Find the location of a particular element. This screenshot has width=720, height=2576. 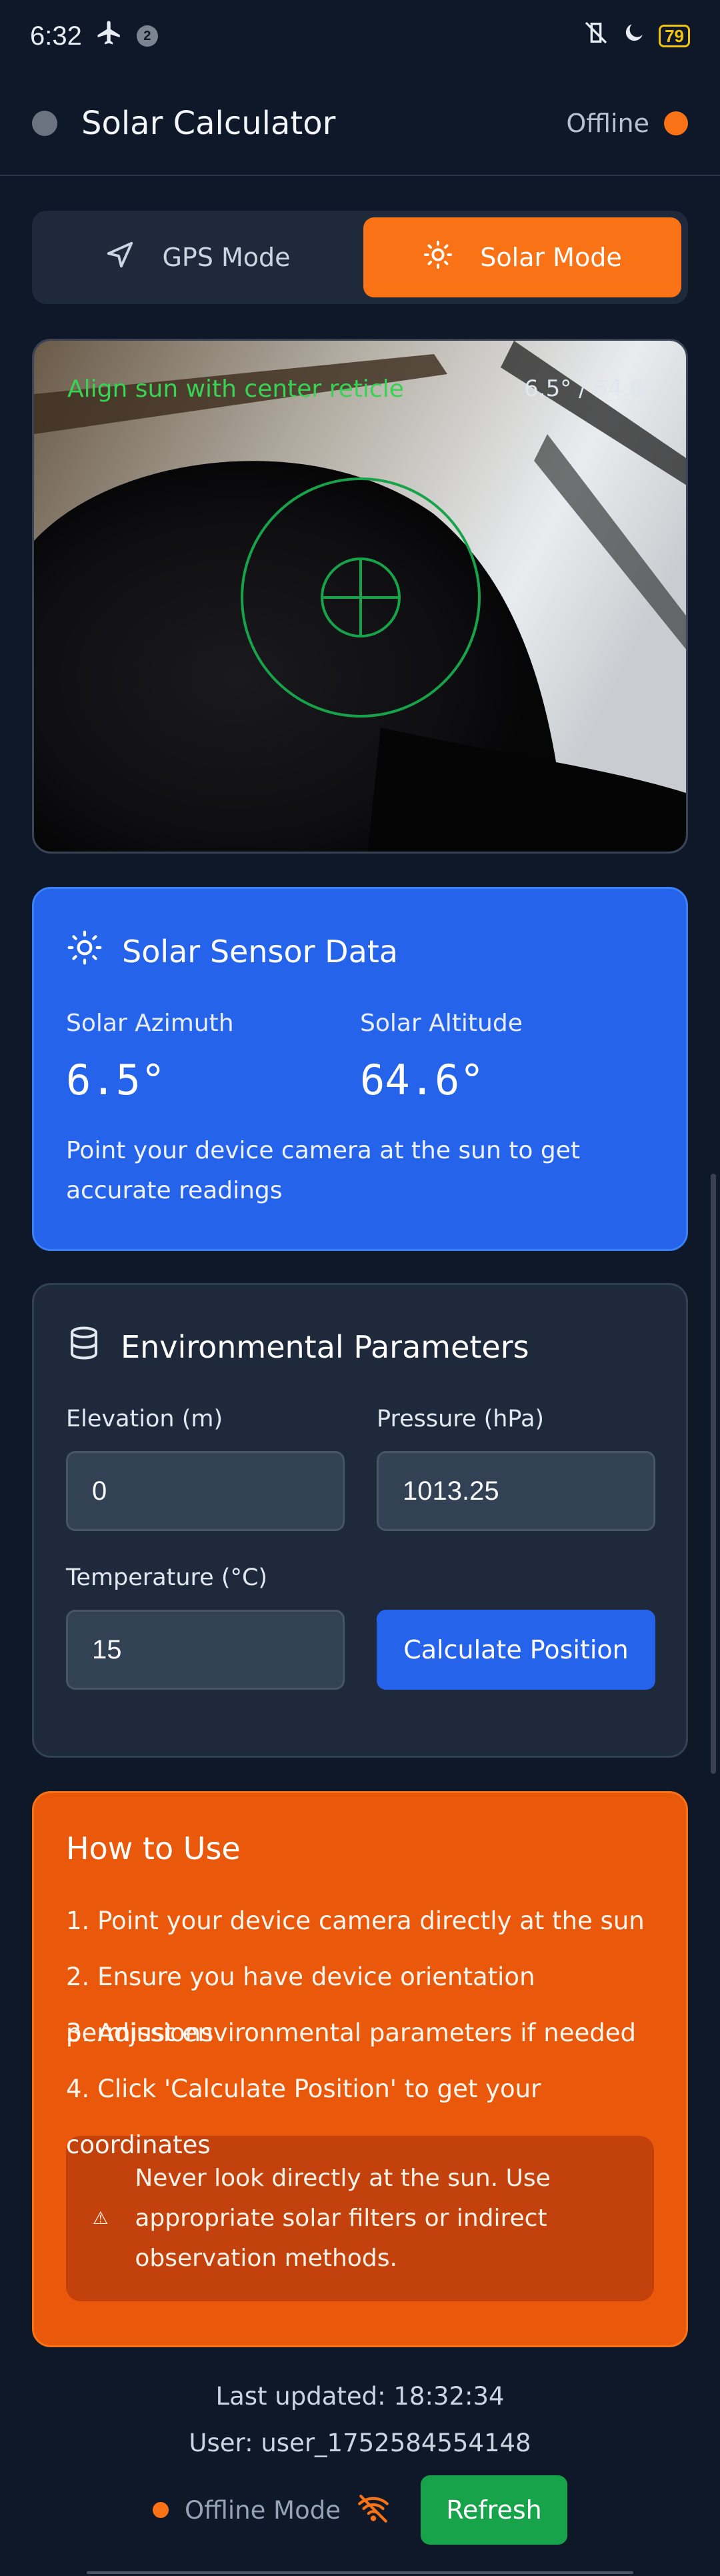

crosshair-vertical is located at coordinates (360, 597).